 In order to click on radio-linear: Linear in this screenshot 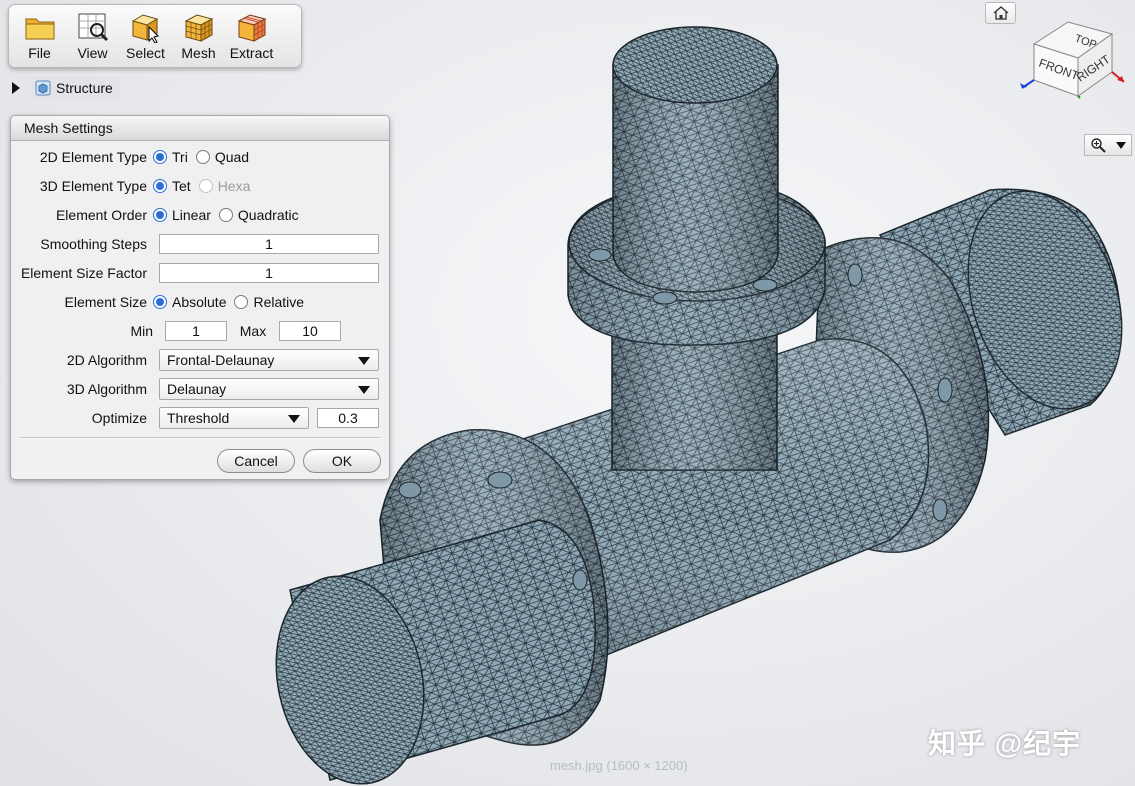, I will do `click(182, 215)`.